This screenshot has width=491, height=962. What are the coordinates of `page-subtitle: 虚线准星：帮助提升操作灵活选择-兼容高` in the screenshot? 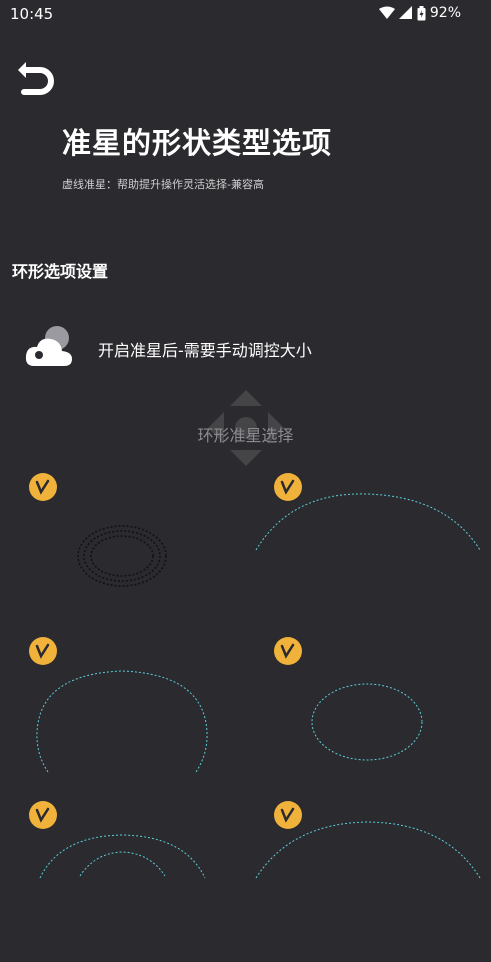 It's located at (163, 184).